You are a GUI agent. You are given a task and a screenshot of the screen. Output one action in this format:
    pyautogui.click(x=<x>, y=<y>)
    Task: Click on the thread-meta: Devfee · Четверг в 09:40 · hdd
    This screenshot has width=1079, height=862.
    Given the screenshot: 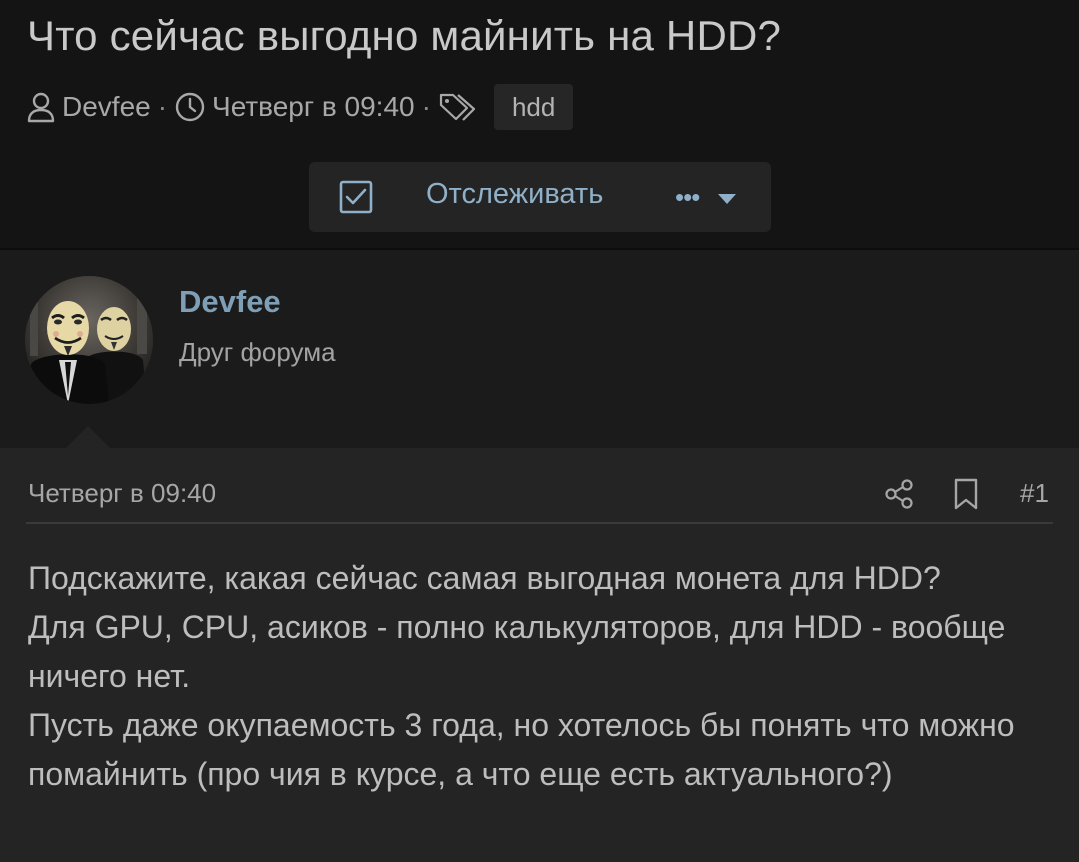 What is the action you would take?
    pyautogui.click(x=300, y=107)
    